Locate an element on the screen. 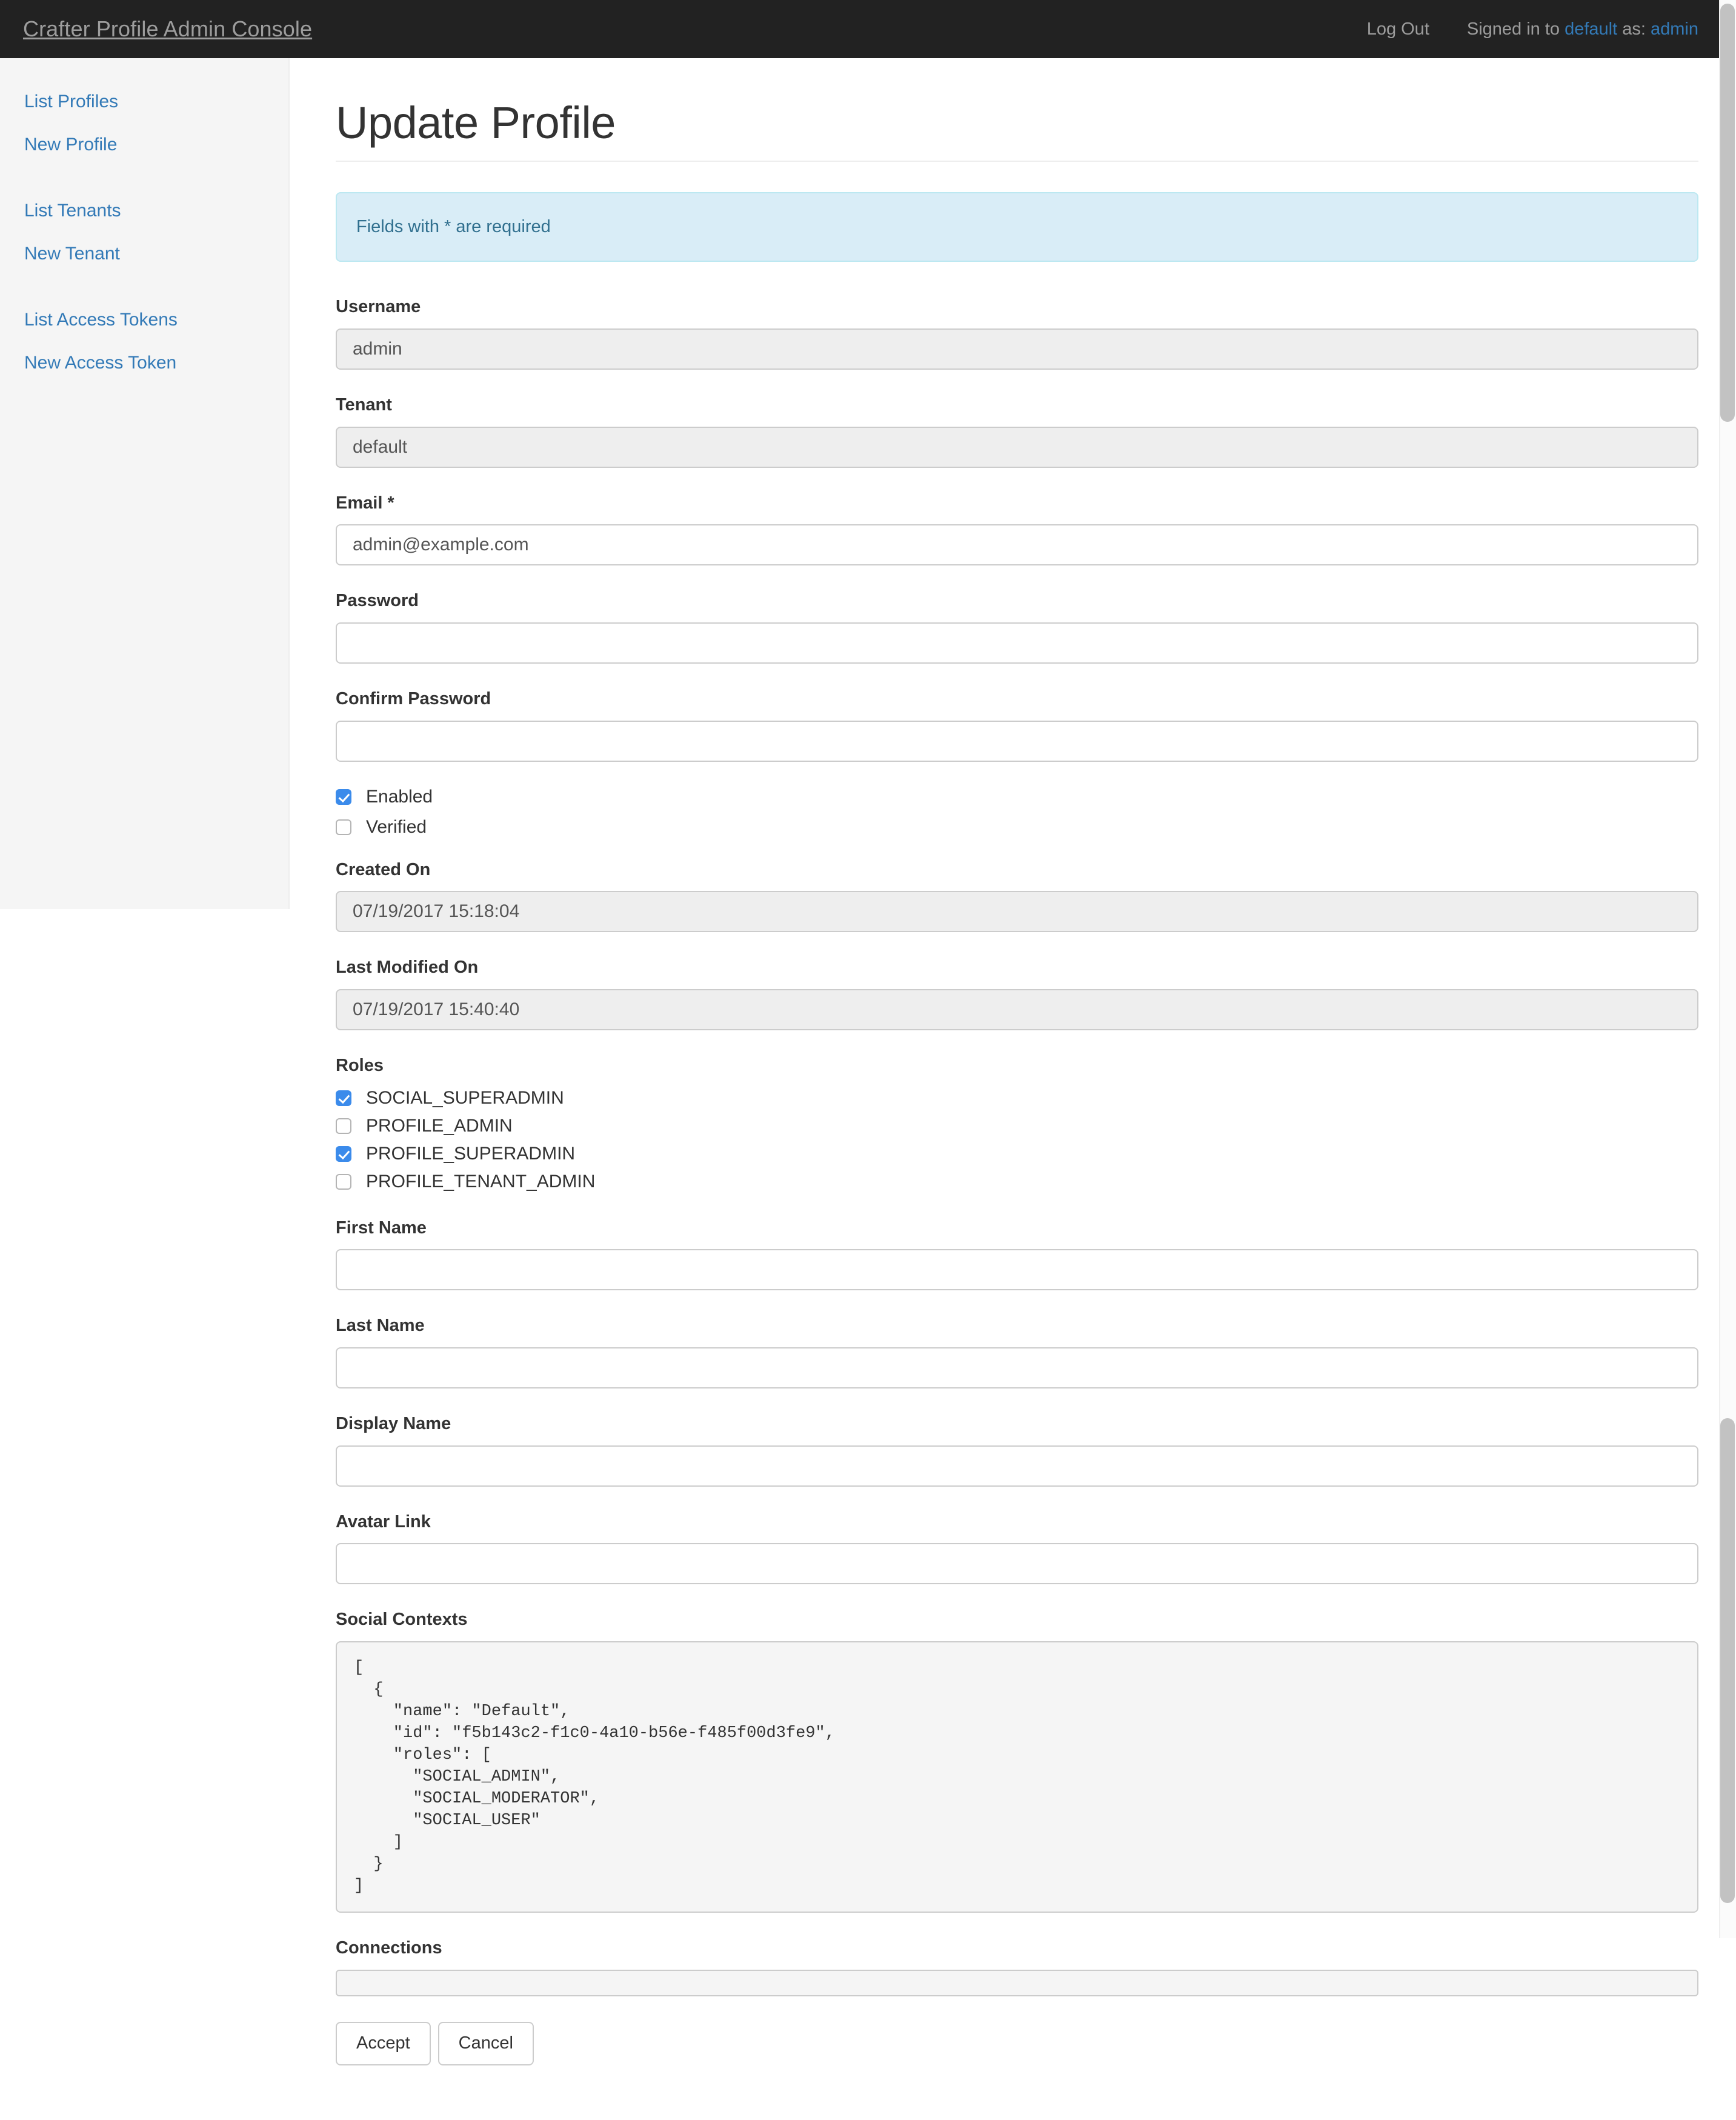 The height and width of the screenshot is (2120, 1736). field-group-last-name: Last Name is located at coordinates (1017, 1352).